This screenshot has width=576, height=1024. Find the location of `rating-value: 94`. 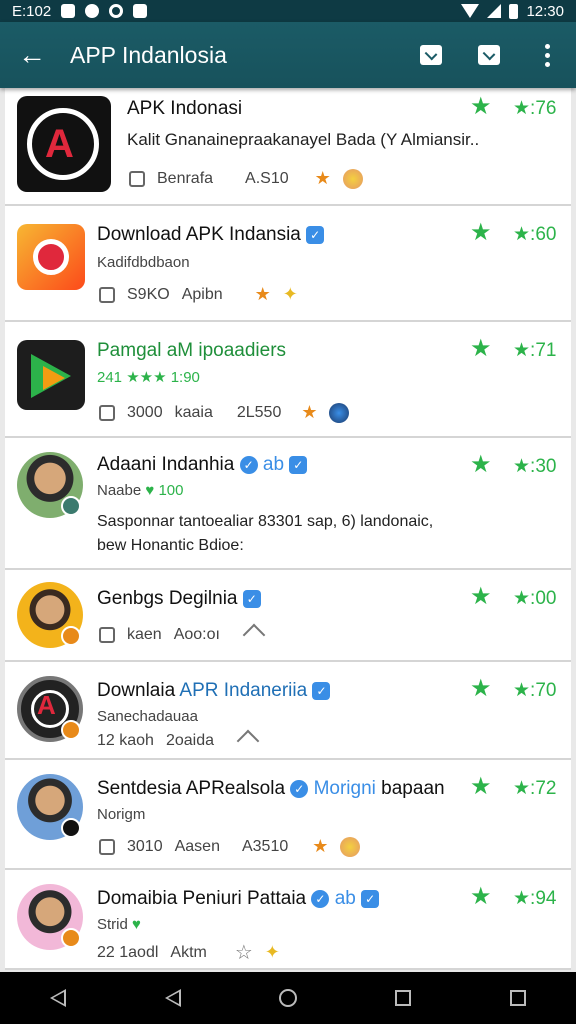

rating-value: 94 is located at coordinates (546, 898).